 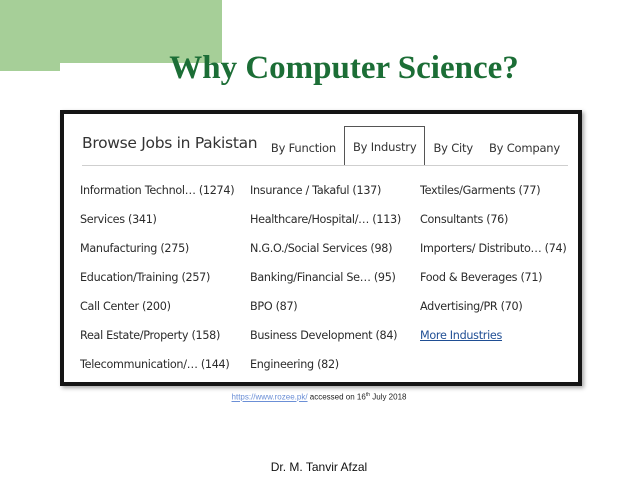 What do you see at coordinates (388, 397) in the screenshot?
I see `source-date-text: July 2018` at bounding box center [388, 397].